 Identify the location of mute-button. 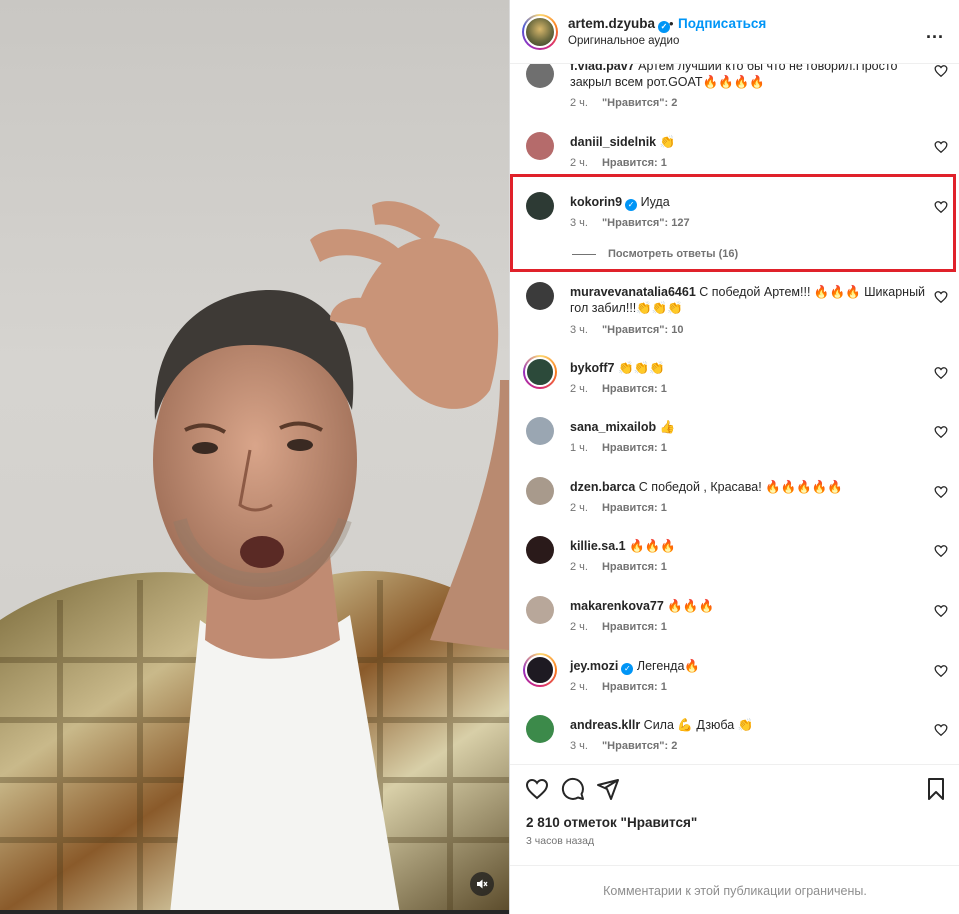
(482, 884).